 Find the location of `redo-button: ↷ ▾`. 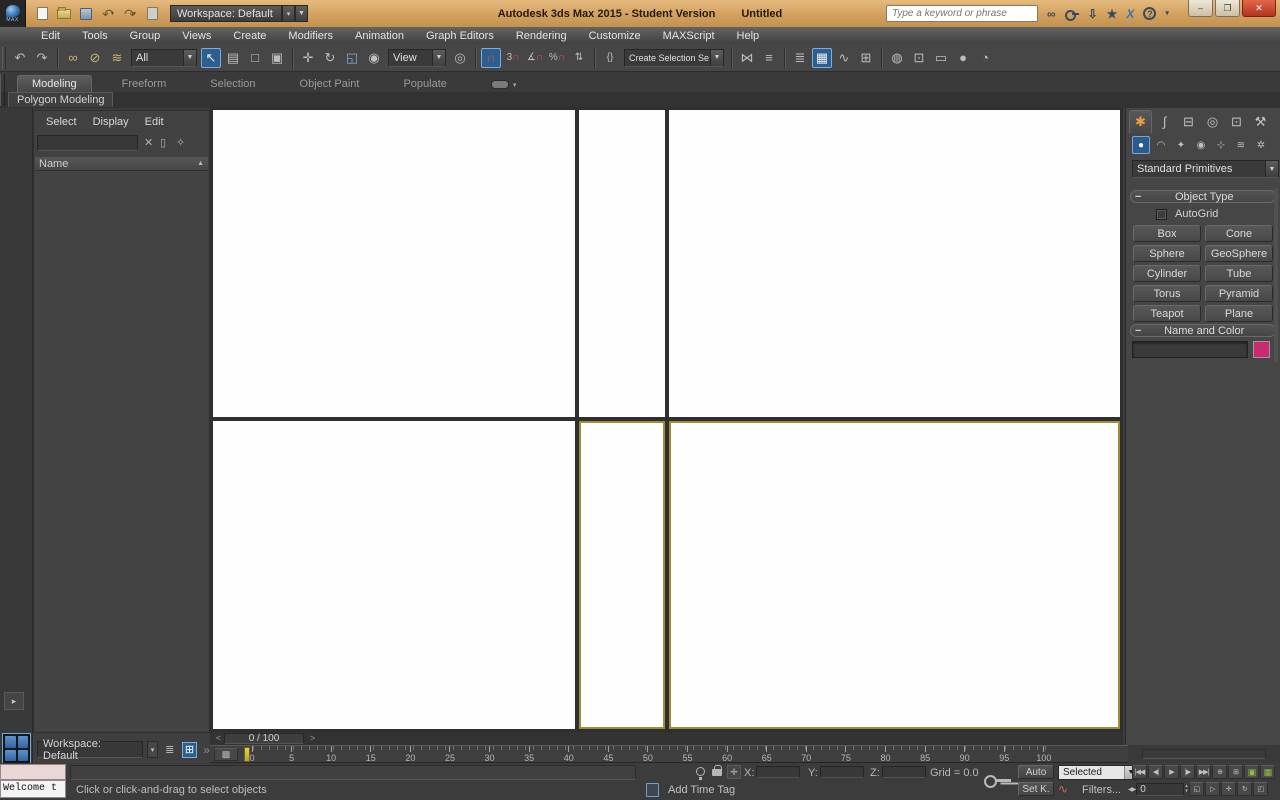

redo-button: ↷ ▾ is located at coordinates (130, 14).